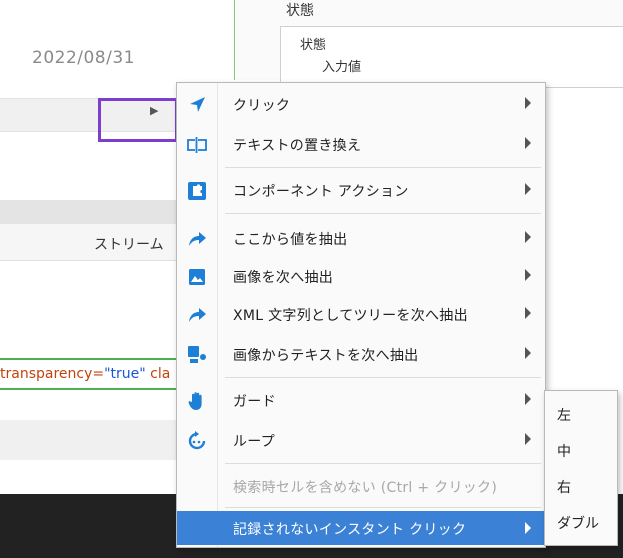 The width and height of the screenshot is (623, 558). What do you see at coordinates (88, 212) in the screenshot?
I see `section-divider` at bounding box center [88, 212].